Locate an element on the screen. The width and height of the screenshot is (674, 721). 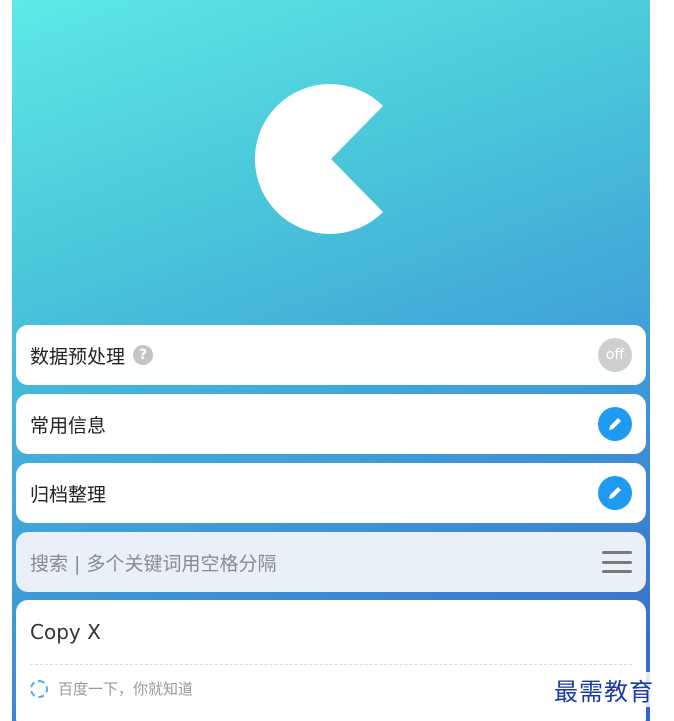
baidu-hint-row: 百度一下，你就知道 is located at coordinates (111, 688).